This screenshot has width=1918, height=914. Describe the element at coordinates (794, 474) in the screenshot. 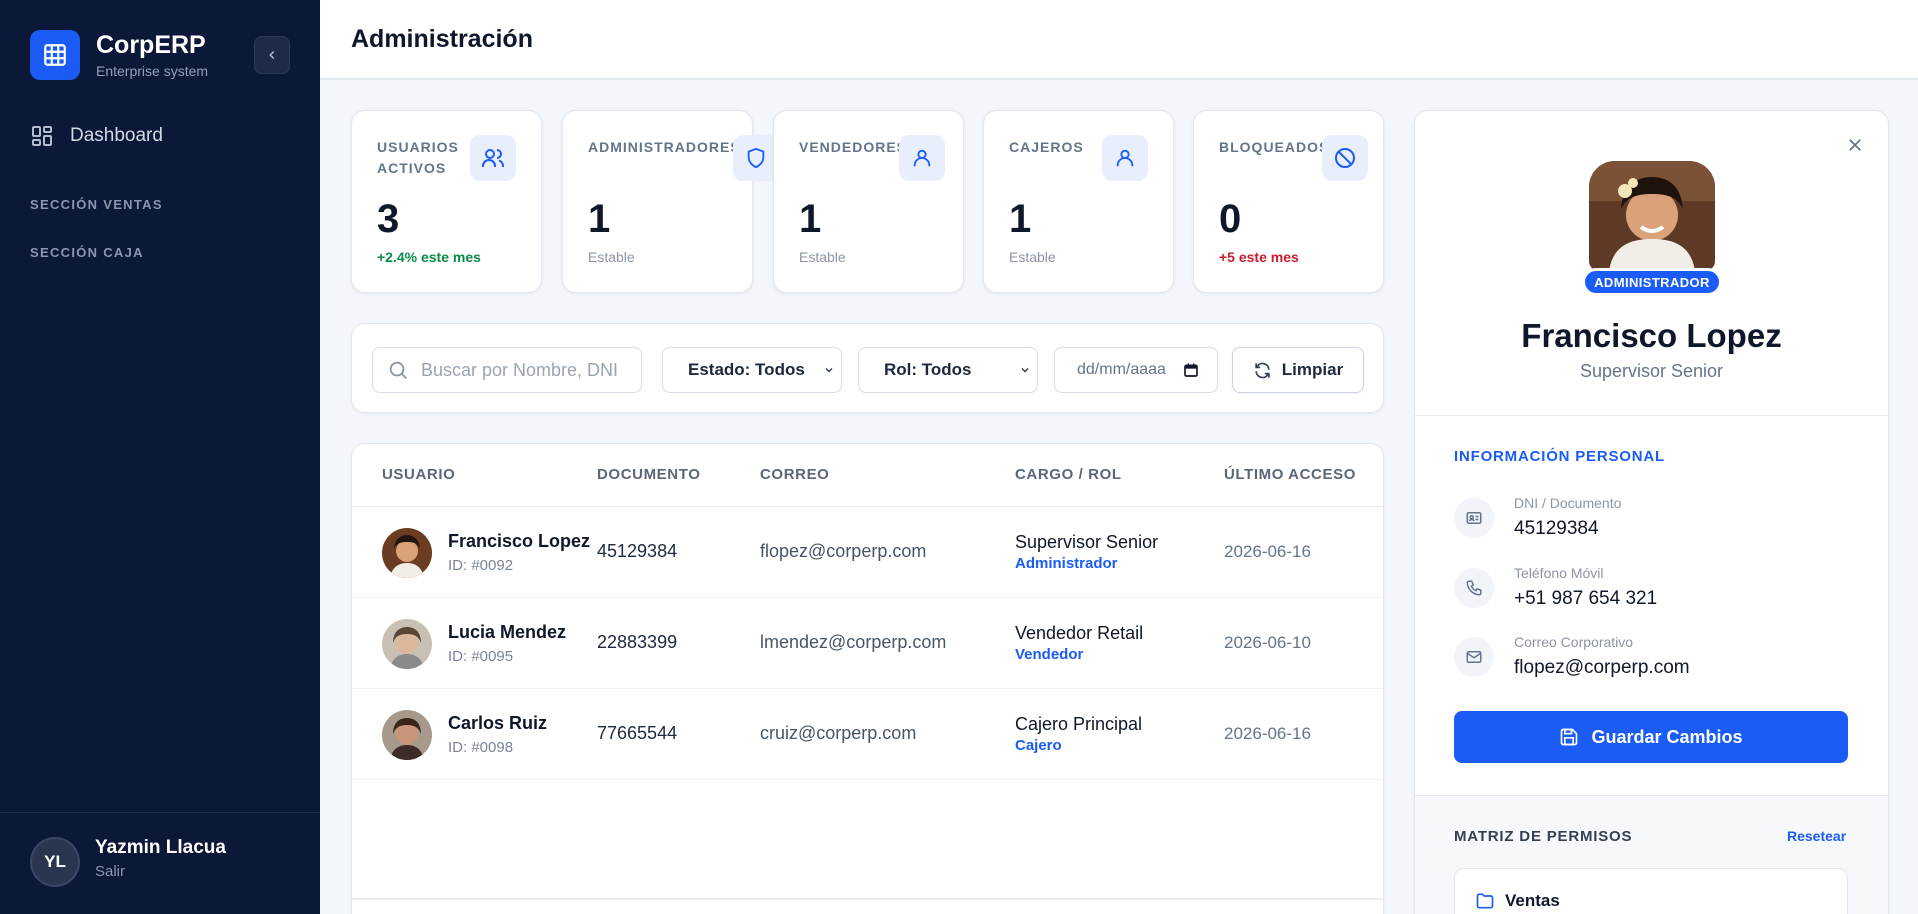

I see `column-header-correo: CORREO` at that location.